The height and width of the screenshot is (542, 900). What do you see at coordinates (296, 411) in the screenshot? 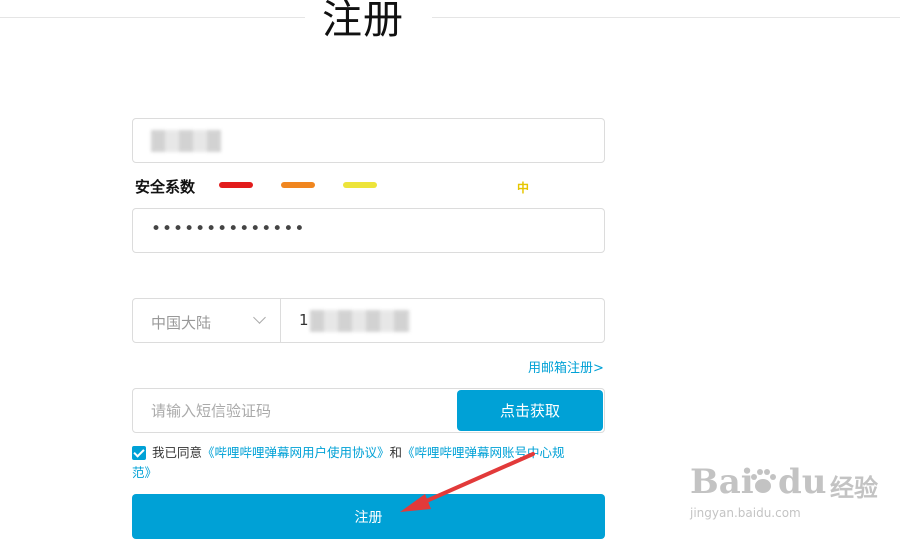
I see `sms-code-input` at bounding box center [296, 411].